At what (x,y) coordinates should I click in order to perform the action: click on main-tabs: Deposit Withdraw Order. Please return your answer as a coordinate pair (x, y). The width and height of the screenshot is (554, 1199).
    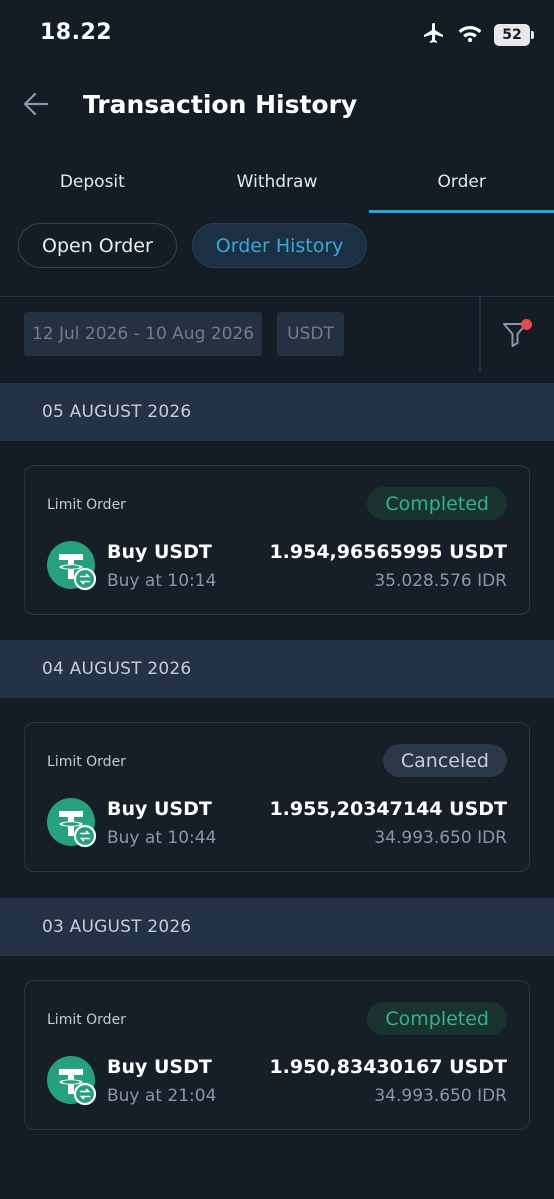
    Looking at the image, I should click on (277, 187).